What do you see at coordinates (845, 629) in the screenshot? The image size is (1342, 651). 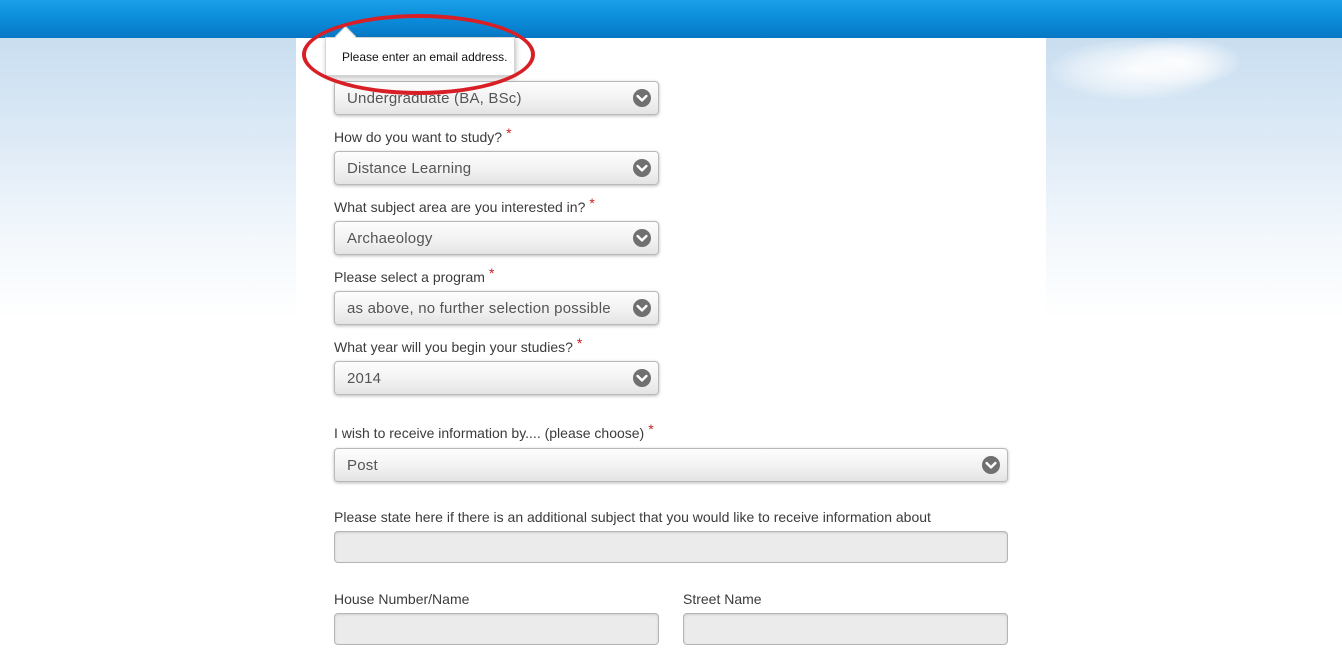 I see `street-name-input` at bounding box center [845, 629].